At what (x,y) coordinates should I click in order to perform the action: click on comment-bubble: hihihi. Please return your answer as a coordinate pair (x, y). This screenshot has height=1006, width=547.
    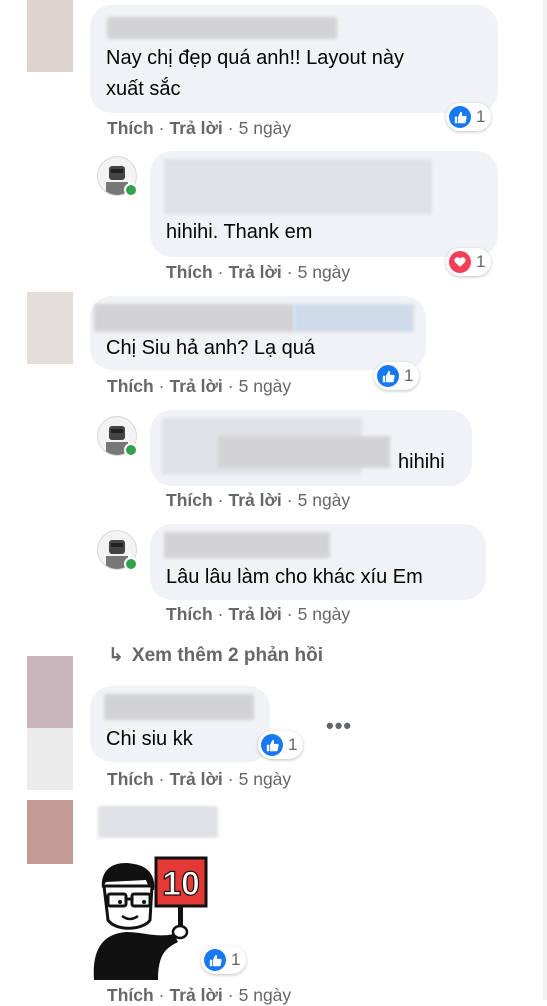
    Looking at the image, I should click on (311, 448).